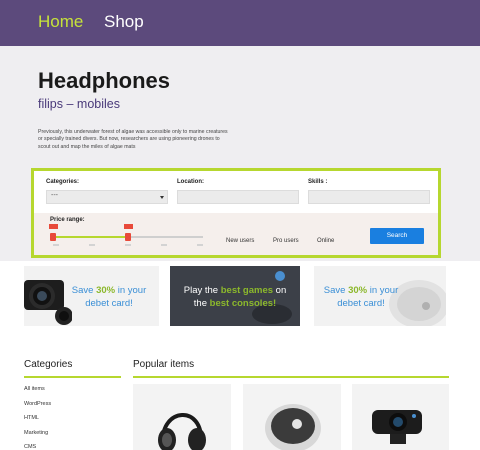 The image size is (480, 450). I want to click on search-button: Search, so click(397, 236).